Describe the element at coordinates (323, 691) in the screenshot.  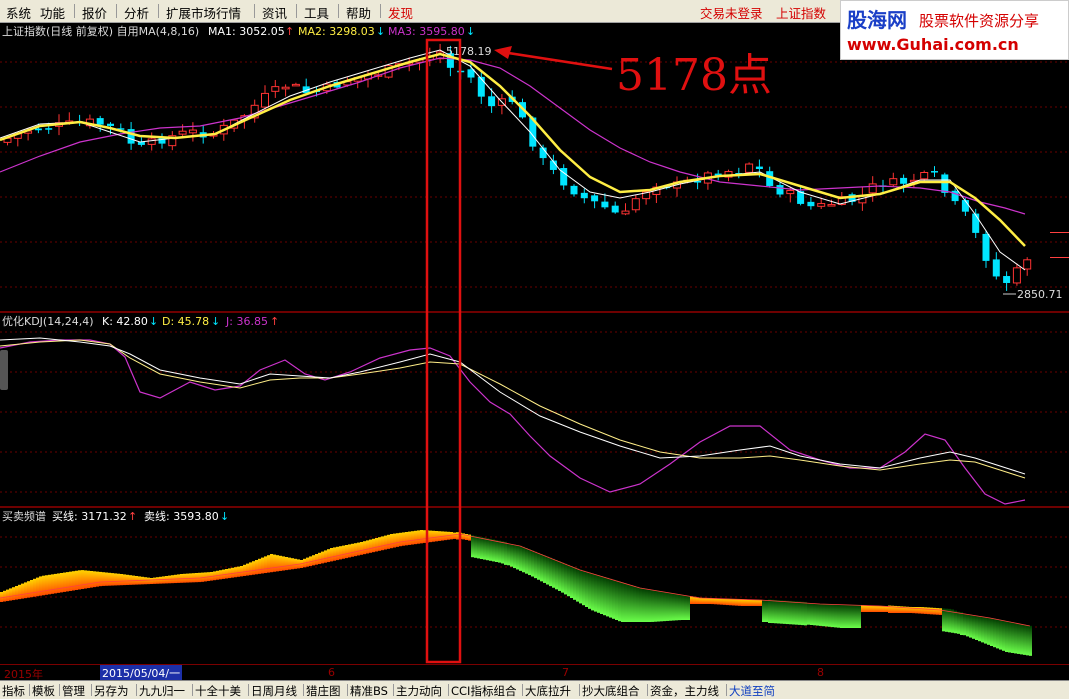
I see `indicator-tab-7: 猎庄图` at that location.